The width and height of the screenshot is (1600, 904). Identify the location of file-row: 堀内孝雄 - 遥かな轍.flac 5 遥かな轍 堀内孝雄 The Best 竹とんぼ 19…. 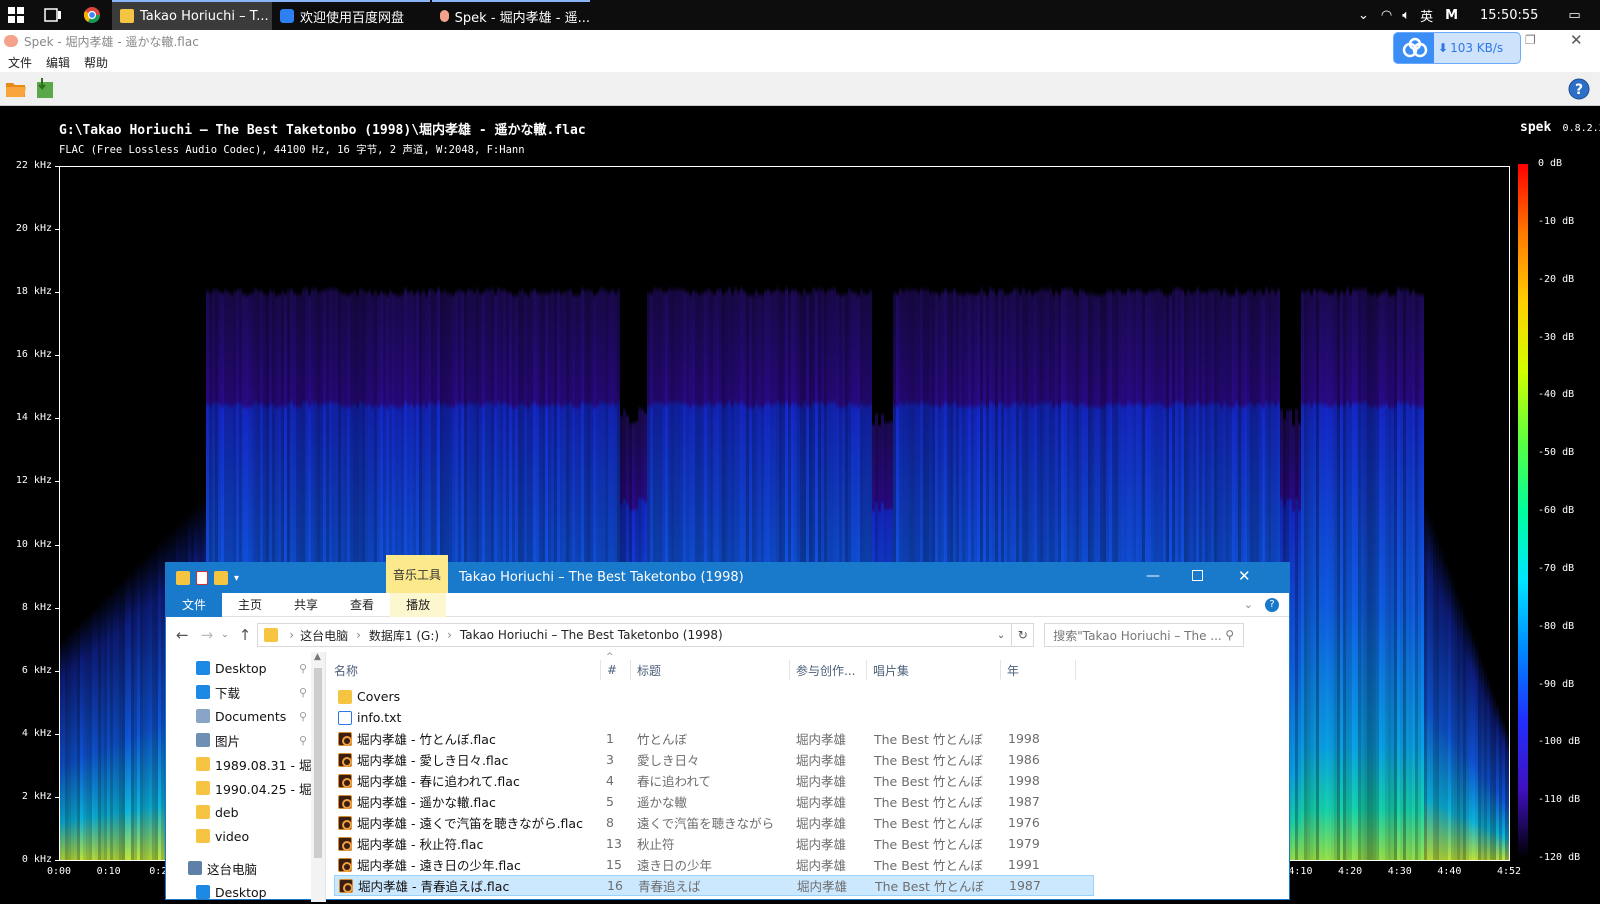
(714, 801).